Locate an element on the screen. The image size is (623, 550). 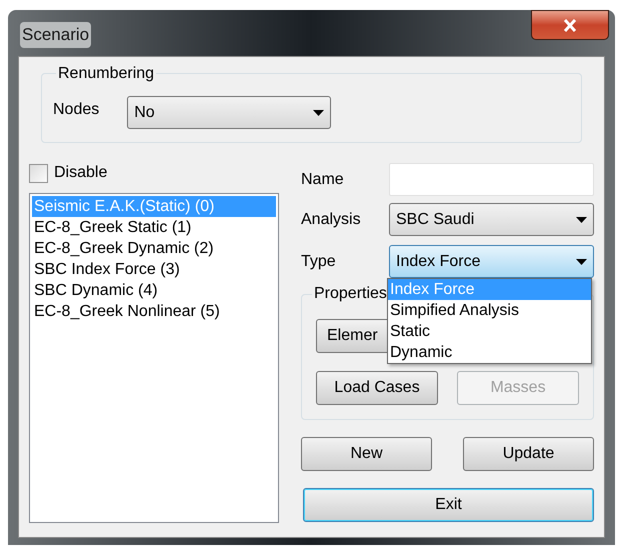
button: Load Cases is located at coordinates (377, 388).